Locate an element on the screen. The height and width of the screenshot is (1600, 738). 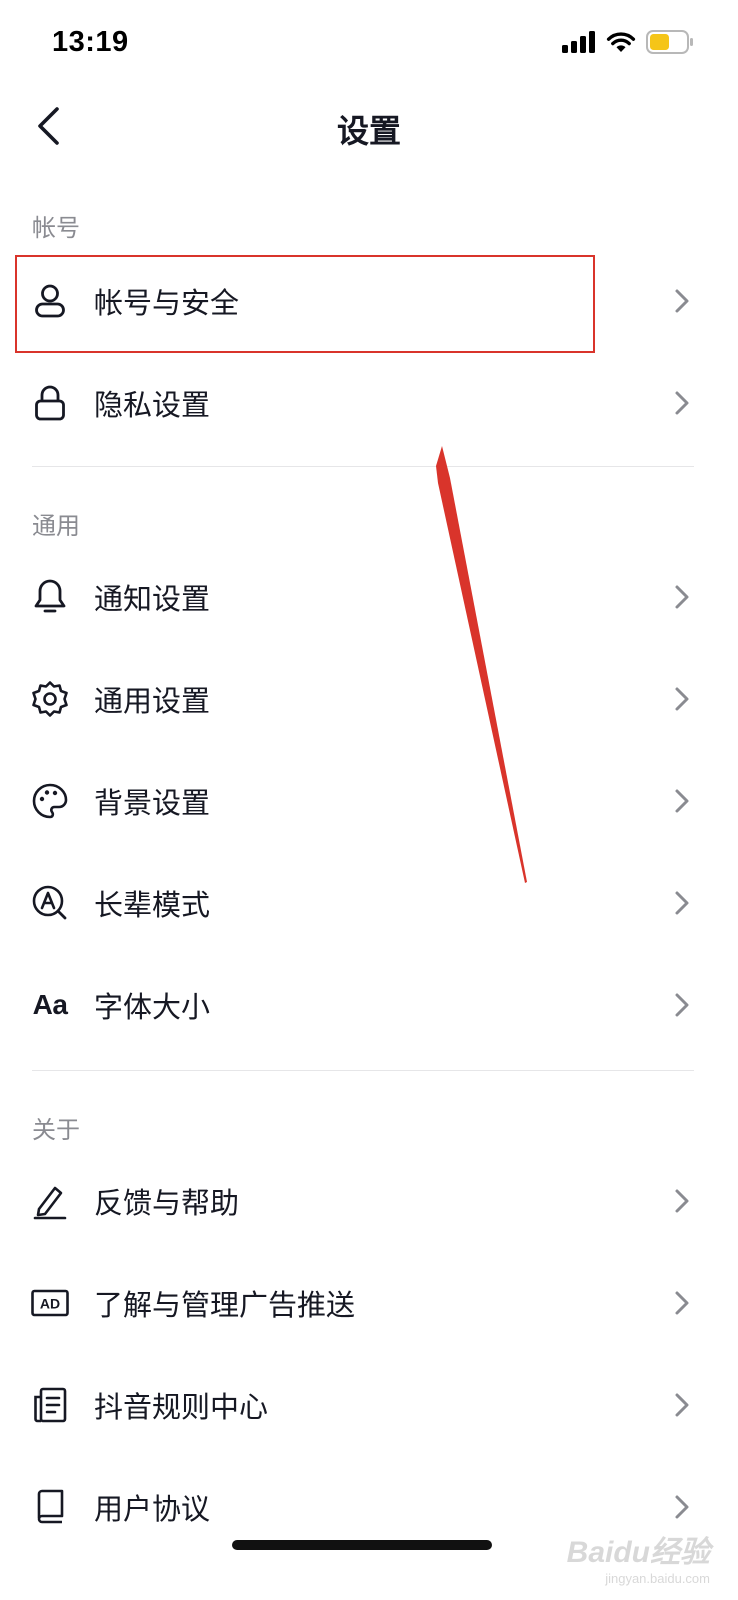
palette-icon is located at coordinates (50, 801).